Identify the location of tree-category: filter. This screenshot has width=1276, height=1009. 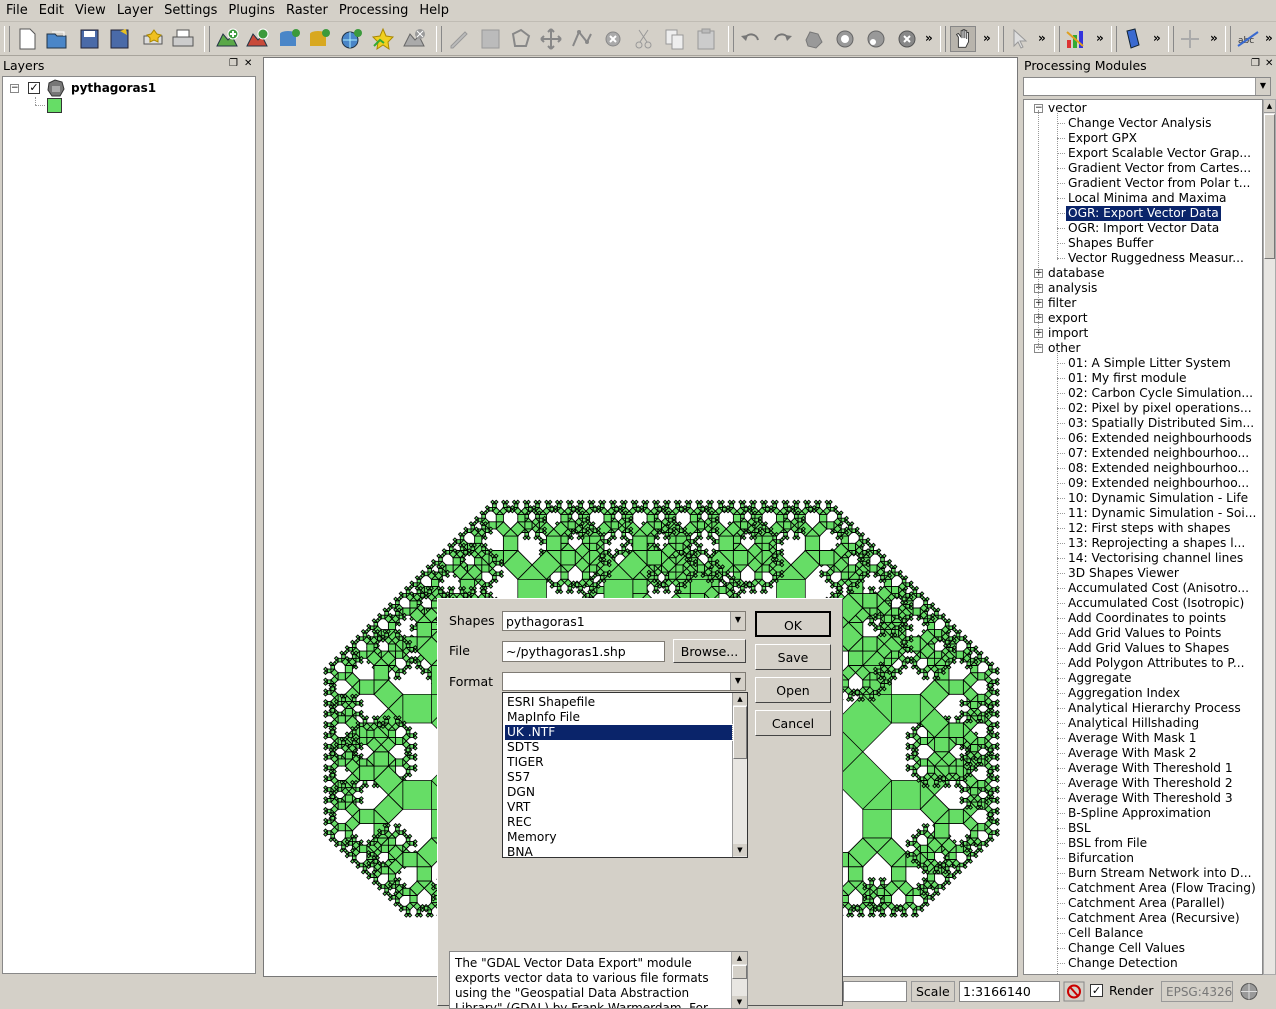
(1062, 303).